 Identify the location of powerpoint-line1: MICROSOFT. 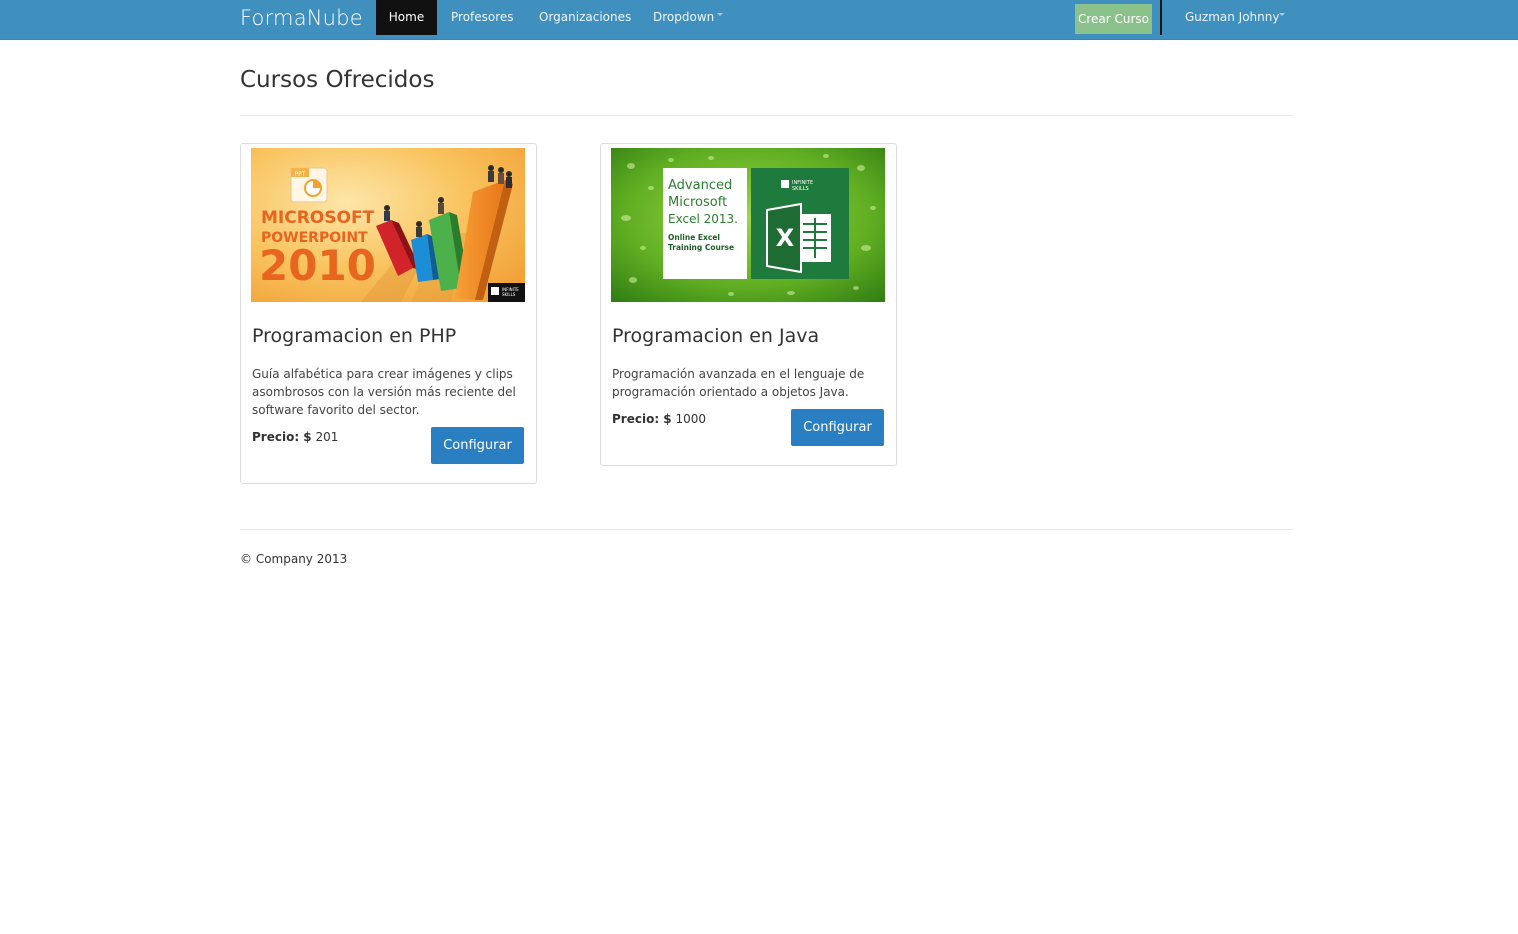
(318, 218).